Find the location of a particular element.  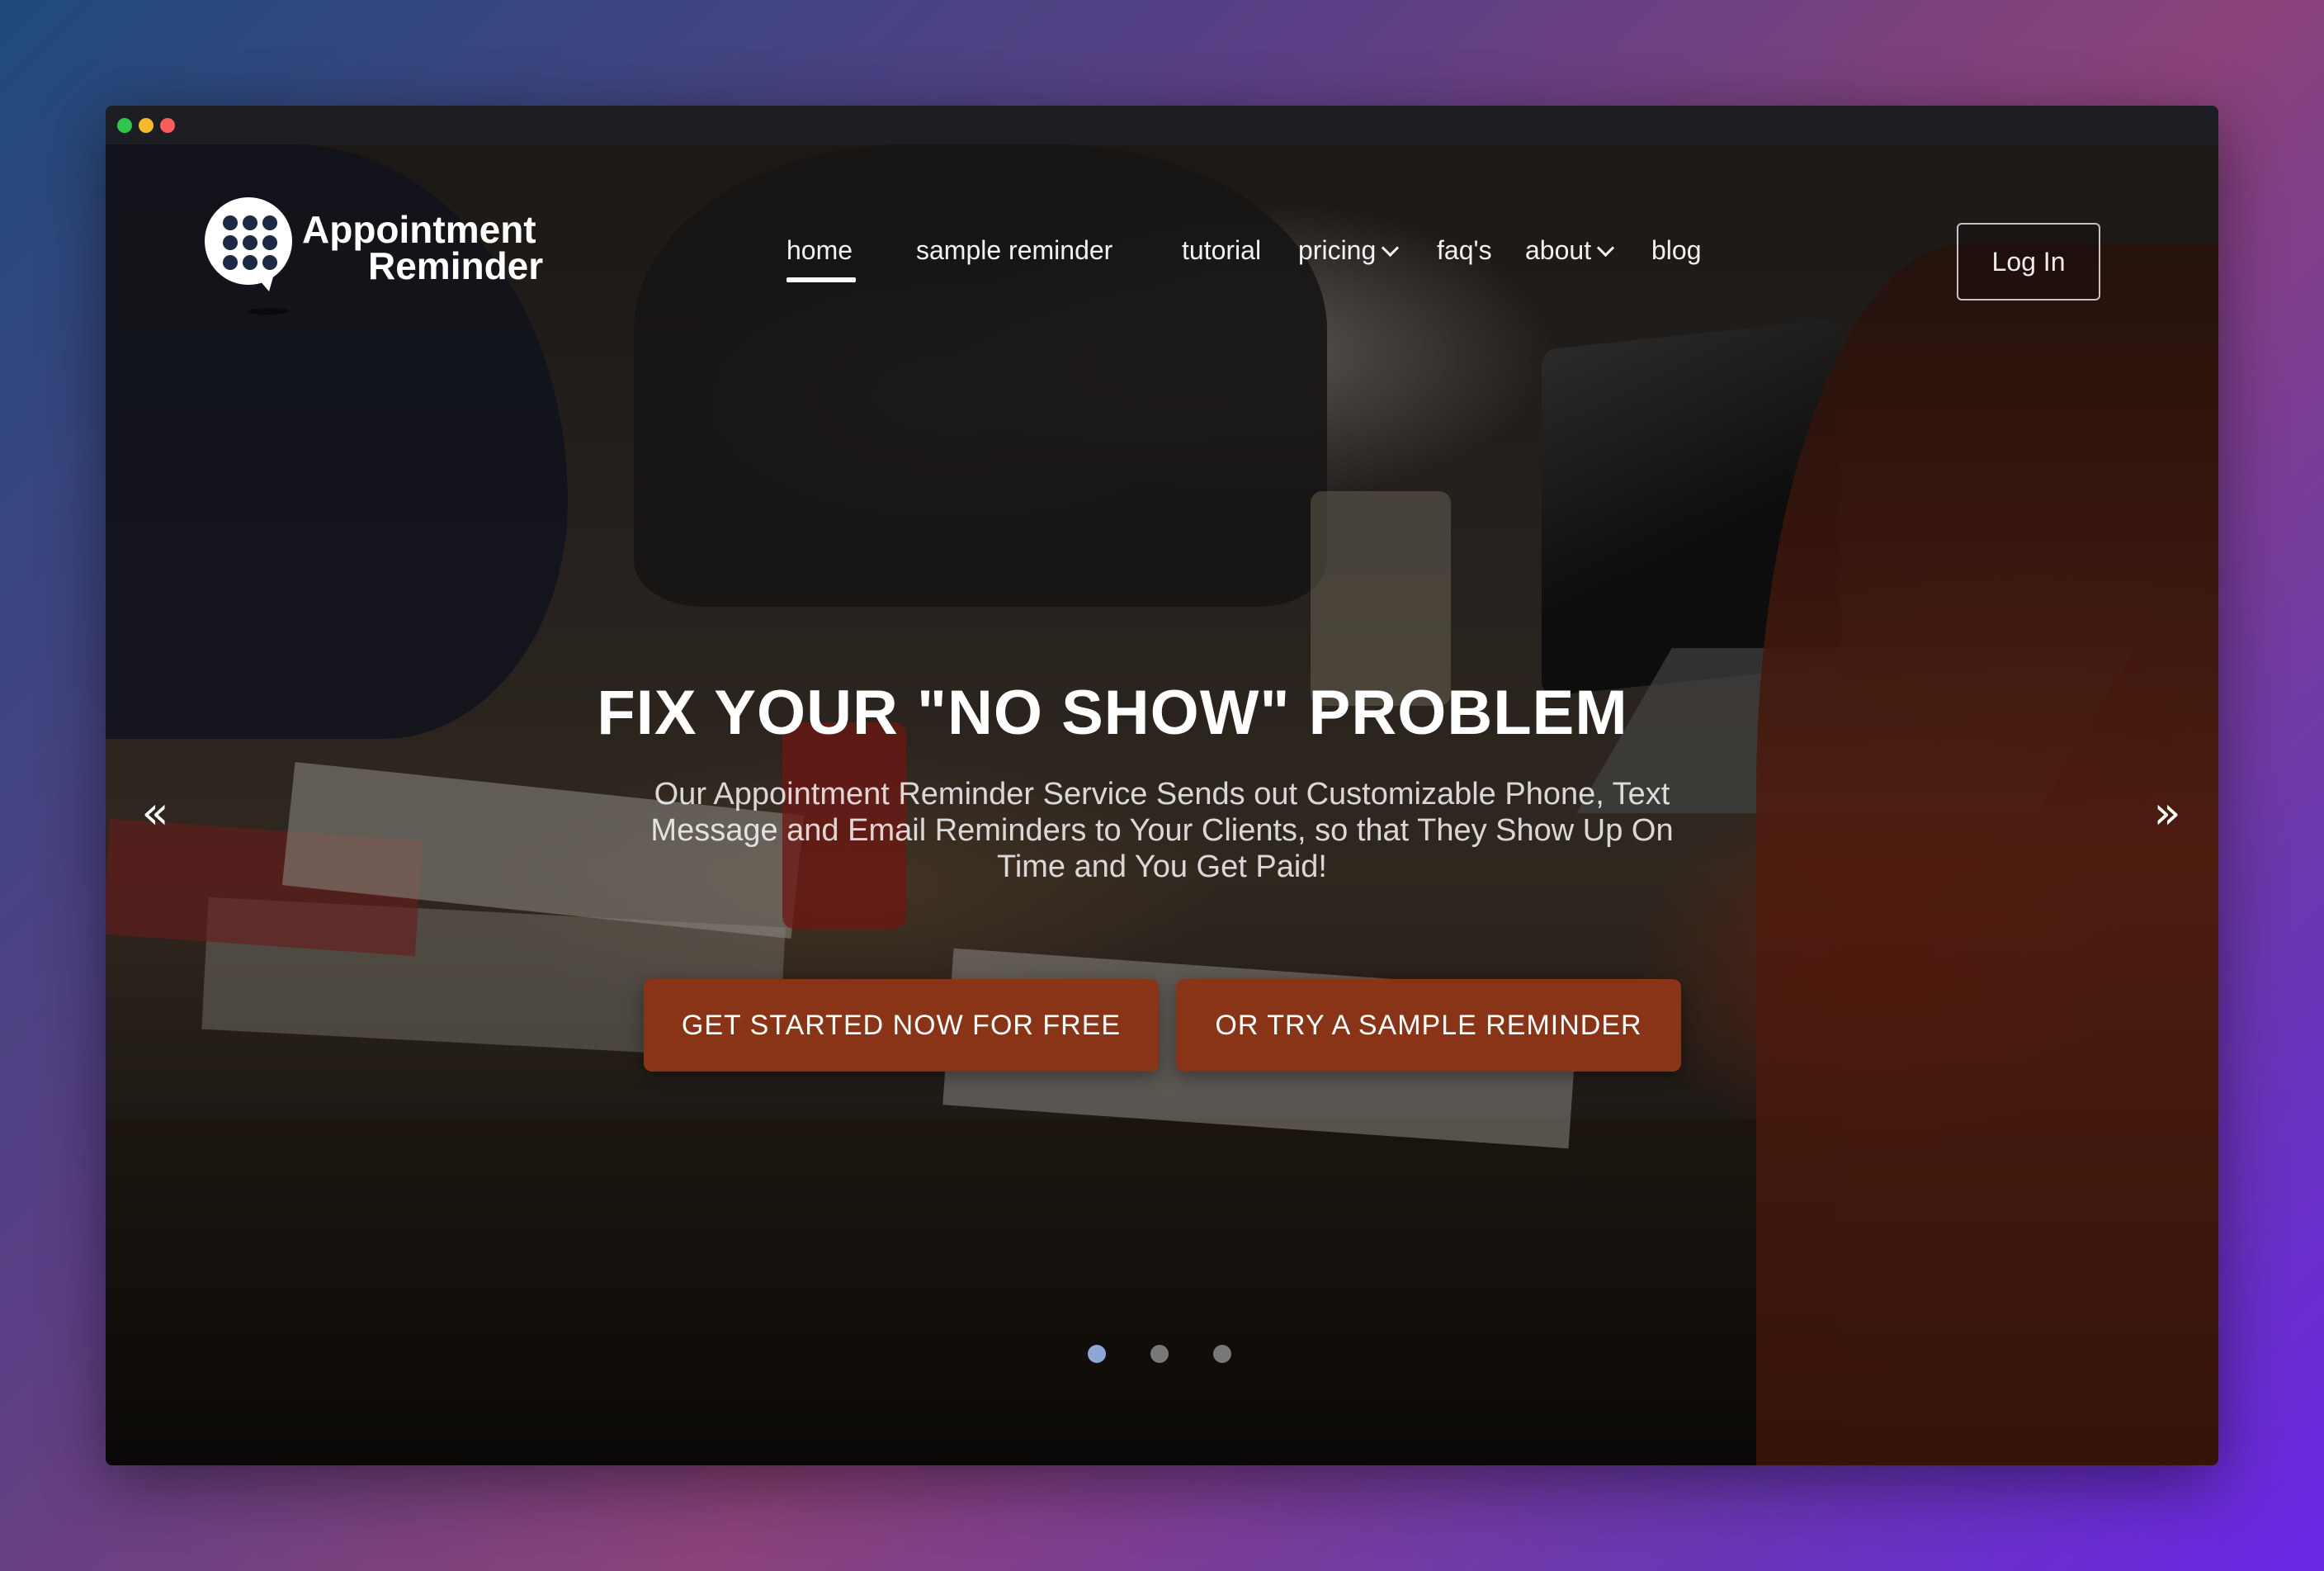

nav-item-label: faq's is located at coordinates (1464, 250).